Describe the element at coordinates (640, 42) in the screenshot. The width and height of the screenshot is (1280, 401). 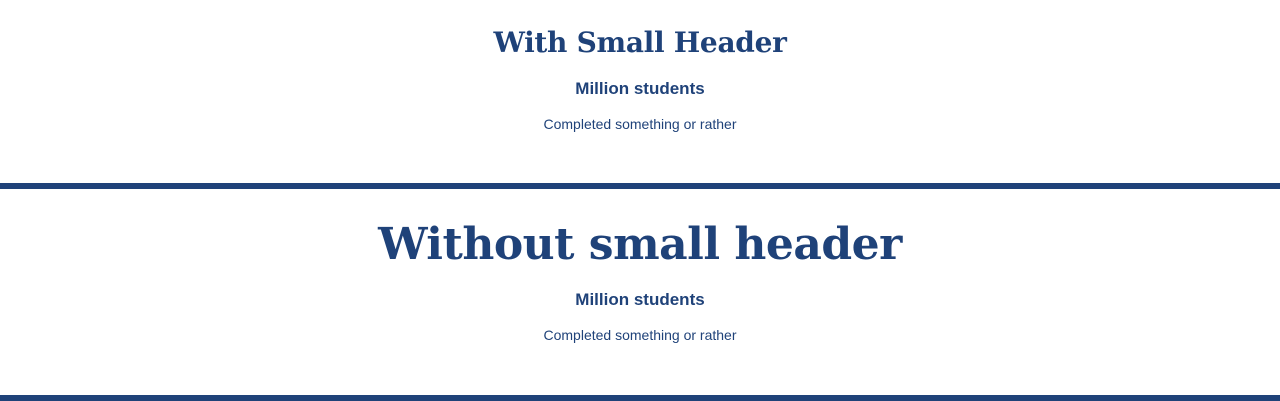
I see `stat-heading: With Small Header` at that location.